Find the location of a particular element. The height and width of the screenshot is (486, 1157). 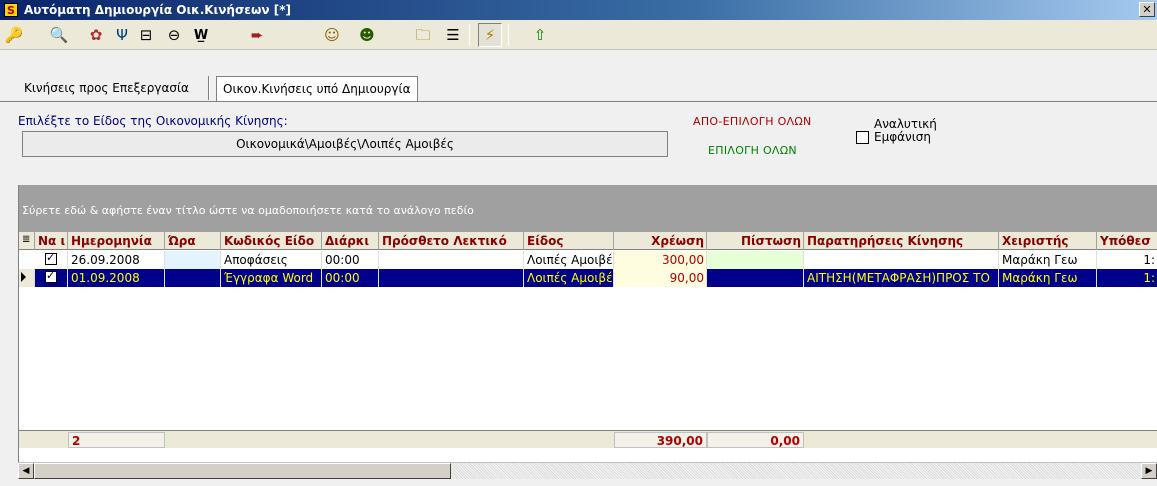

footer-credit-total: 0,00 is located at coordinates (755, 440).